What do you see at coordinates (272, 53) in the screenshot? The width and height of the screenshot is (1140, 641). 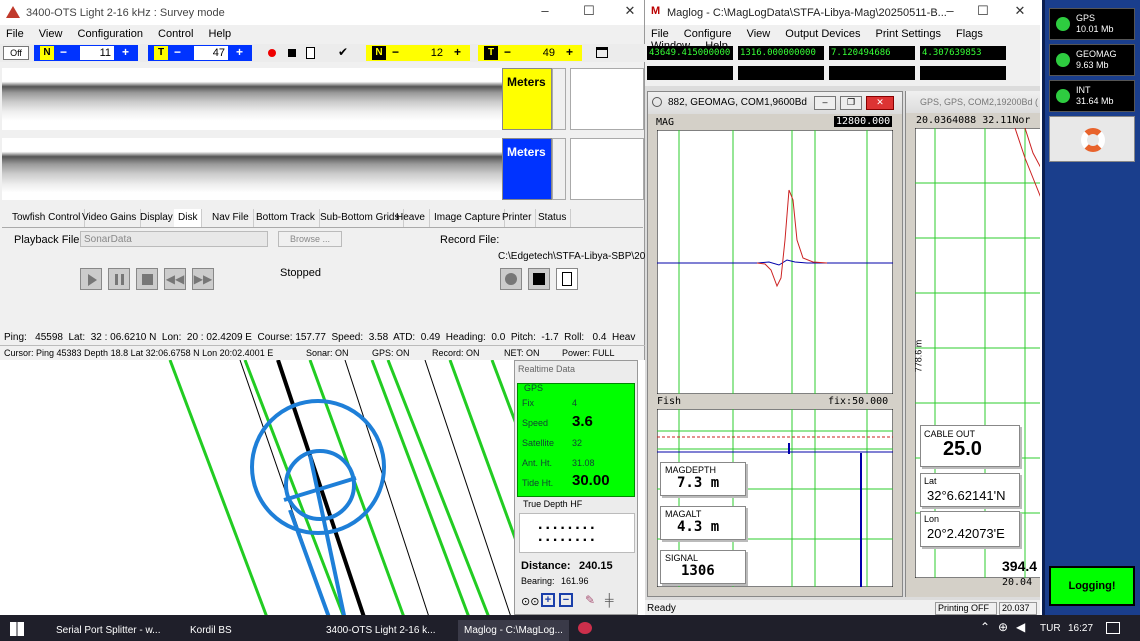 I see `record-icon` at bounding box center [272, 53].